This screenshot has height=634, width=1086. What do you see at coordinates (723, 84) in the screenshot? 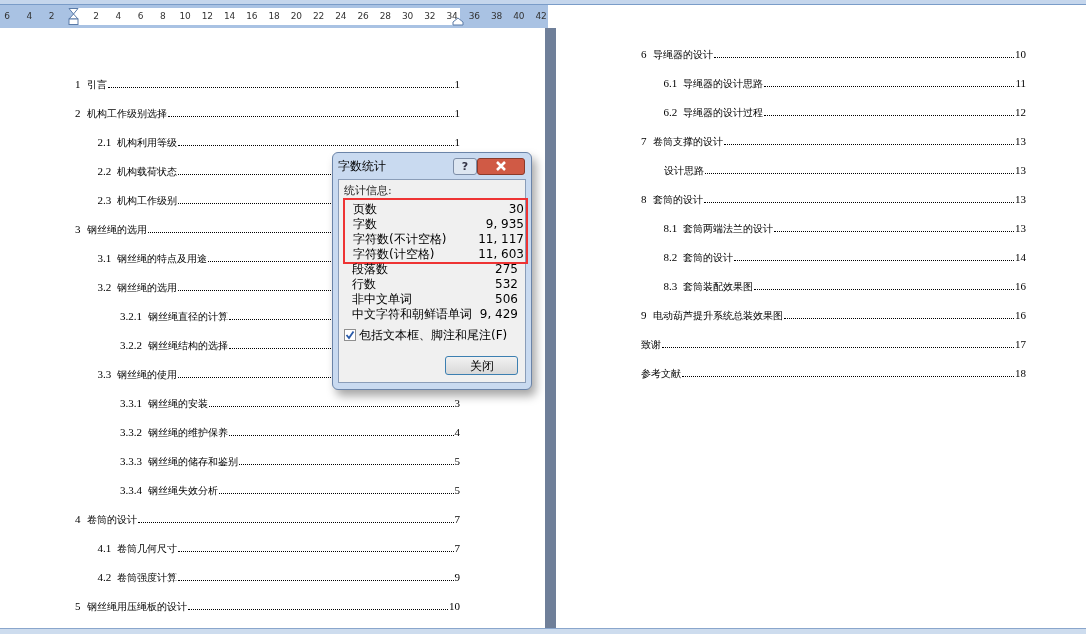
I see `toc-title: 导绳器的设计思路` at bounding box center [723, 84].